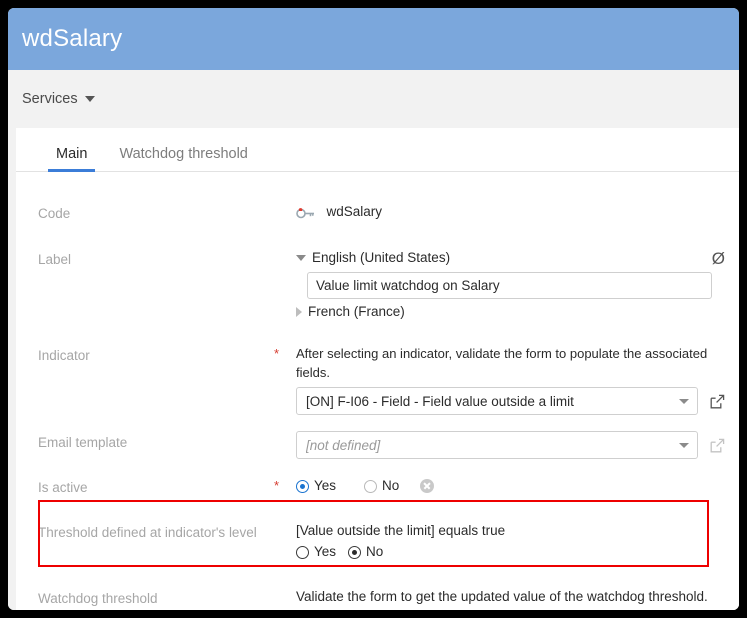  What do you see at coordinates (83, 442) in the screenshot?
I see `label-email-template: Email template` at bounding box center [83, 442].